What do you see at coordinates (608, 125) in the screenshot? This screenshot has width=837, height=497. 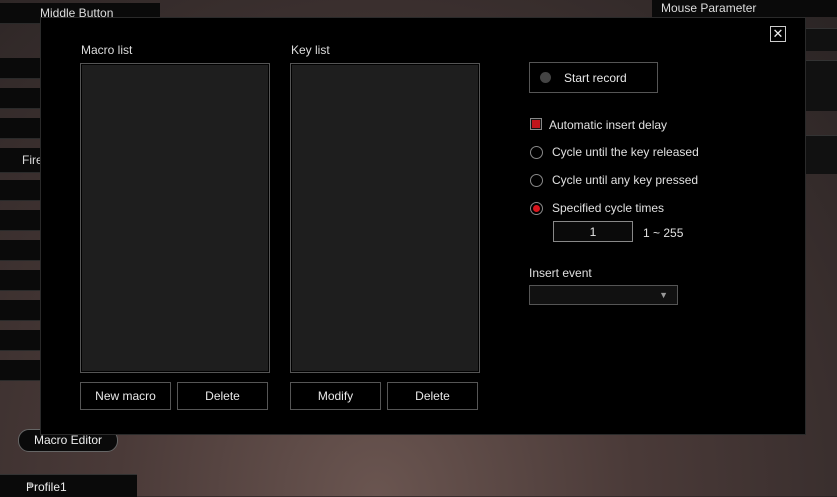 I see `auto-insert-delay-label: Automatic insert delay` at bounding box center [608, 125].